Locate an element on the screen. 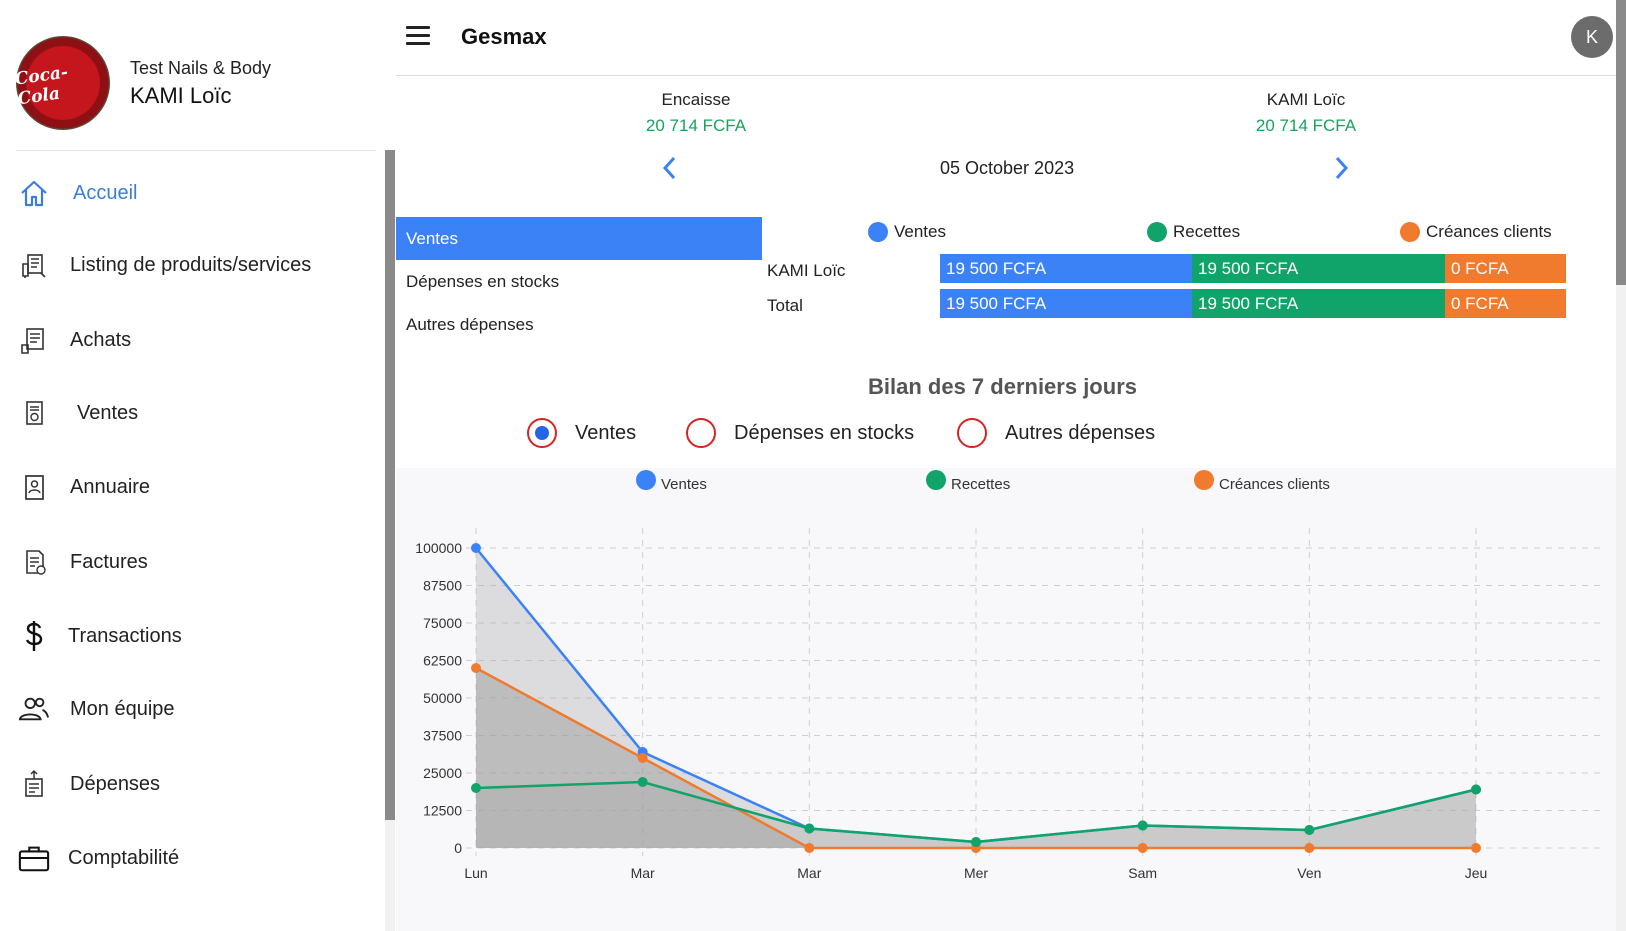 This screenshot has height=931, width=1626. user-summary-label: KAMI Loïc is located at coordinates (1306, 99).